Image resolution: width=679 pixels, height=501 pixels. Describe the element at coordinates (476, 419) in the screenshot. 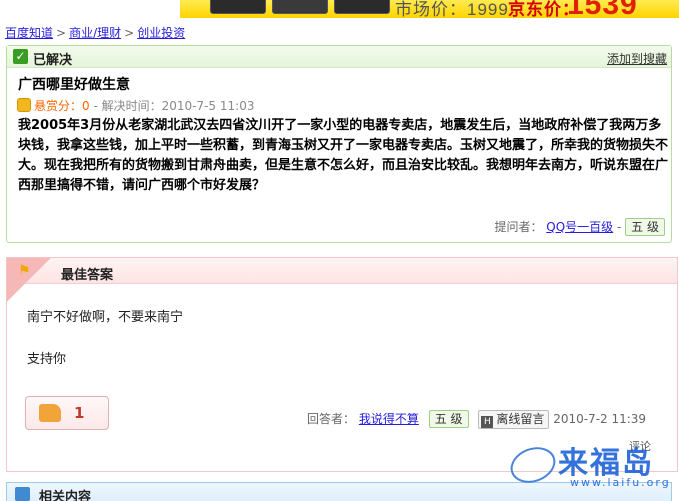

I see `answerer-info: 回答者： 我说得不算 五 级 H 离线留言 2010-7-2 11:39` at that location.